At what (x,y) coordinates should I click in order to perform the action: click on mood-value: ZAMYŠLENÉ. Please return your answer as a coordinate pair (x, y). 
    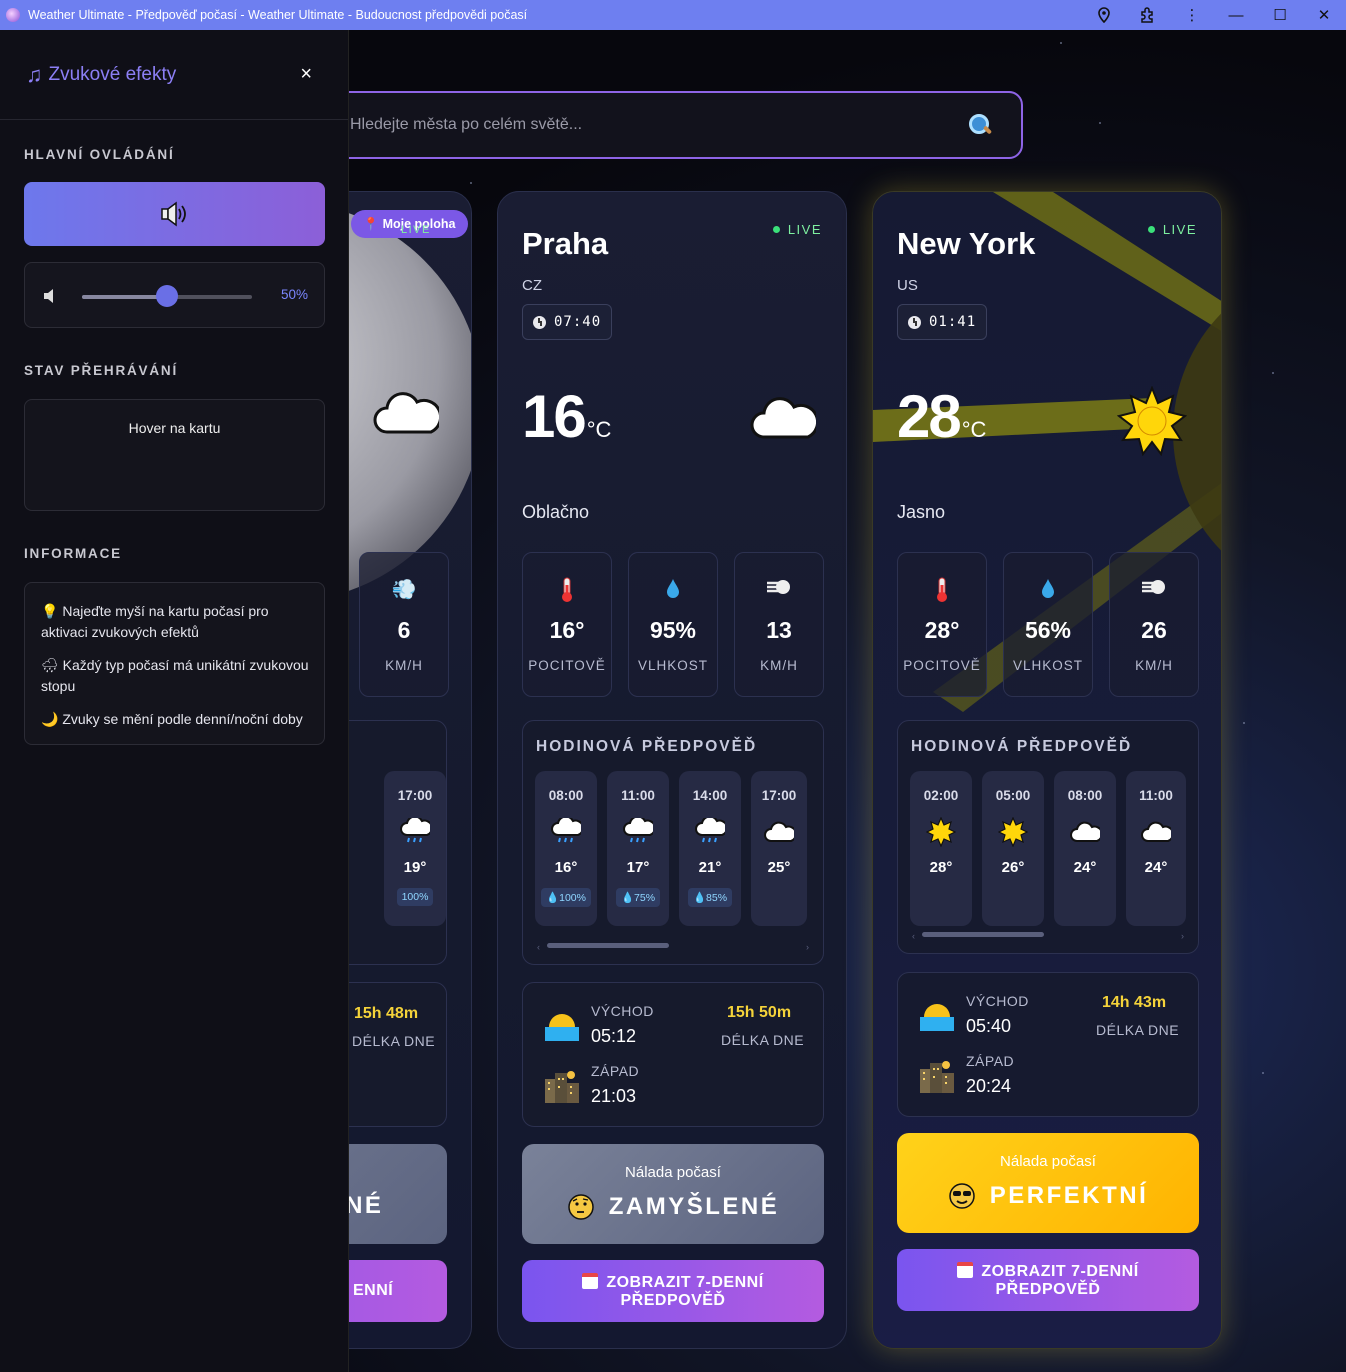
    Looking at the image, I should click on (673, 1207).